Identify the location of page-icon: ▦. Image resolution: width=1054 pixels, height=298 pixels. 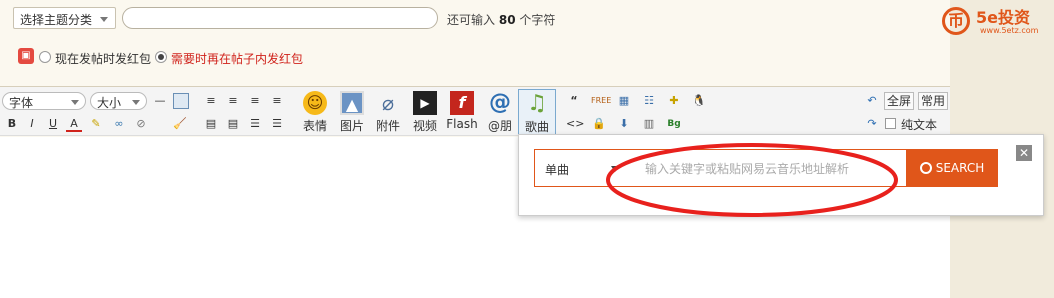
(624, 101).